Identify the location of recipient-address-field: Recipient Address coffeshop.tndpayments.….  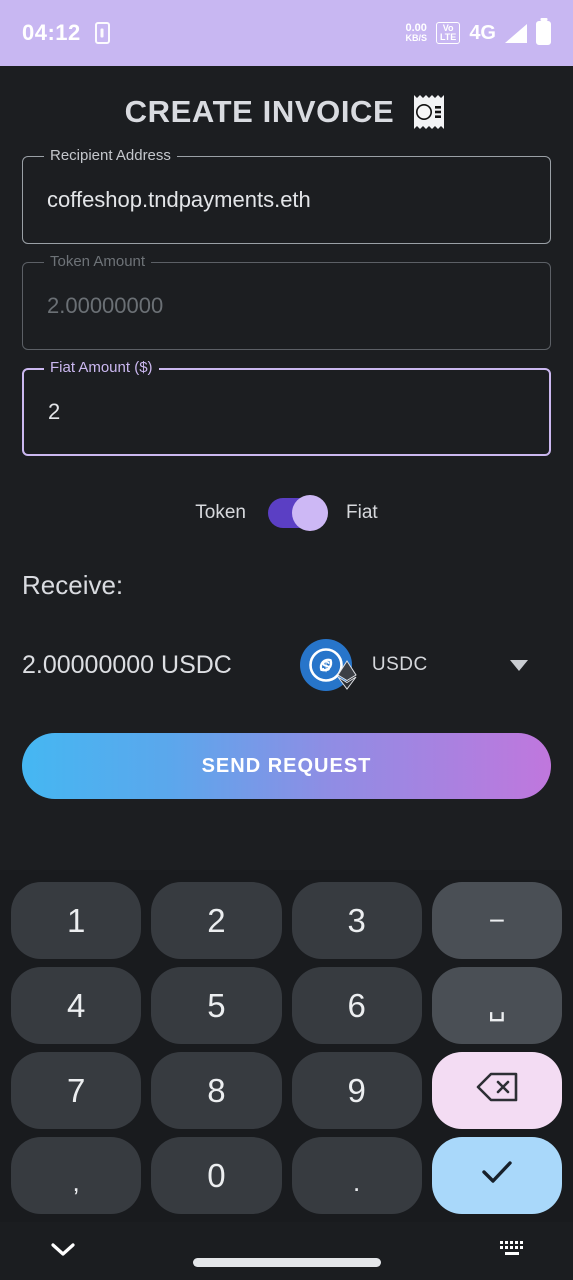
(286, 195).